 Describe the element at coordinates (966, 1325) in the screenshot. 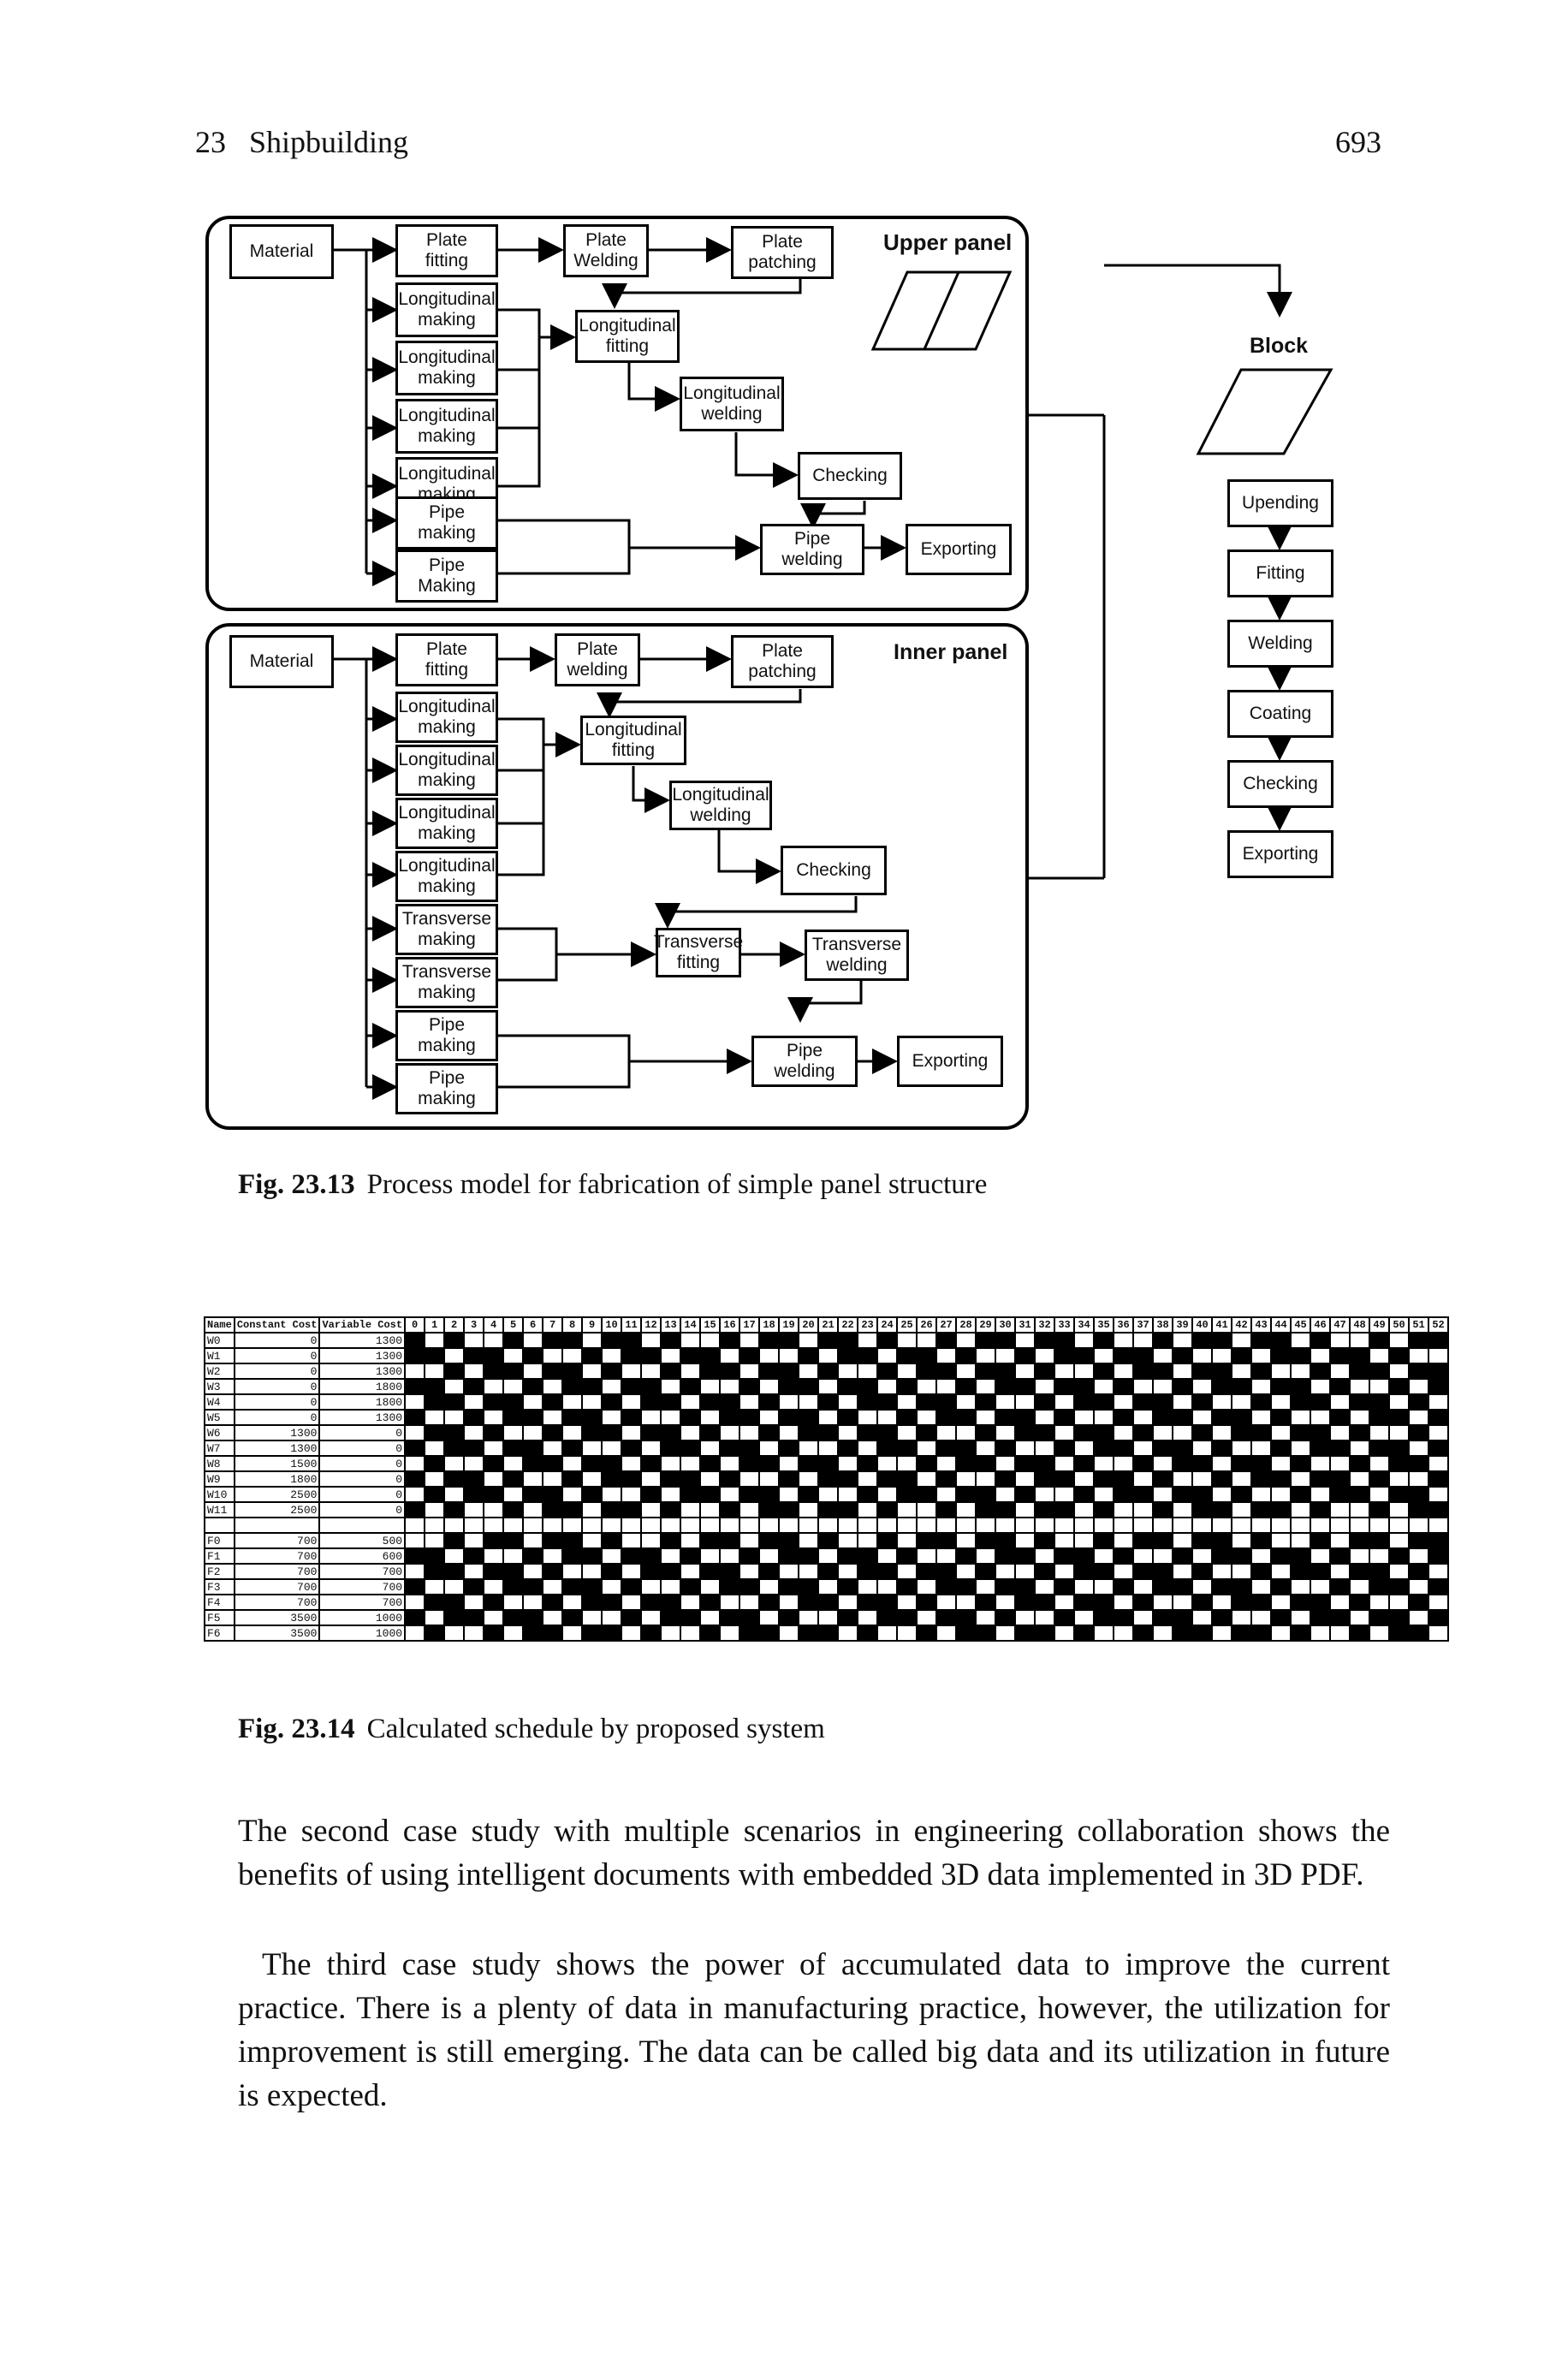

I see `period-header: 28` at that location.